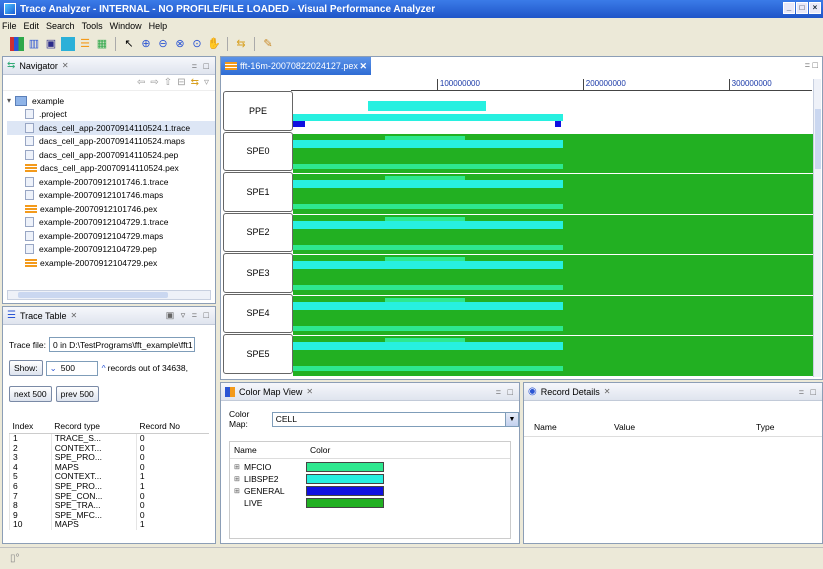 The height and width of the screenshot is (569, 823). What do you see at coordinates (30, 426) in the screenshot?
I see `column-index: Index` at bounding box center [30, 426].